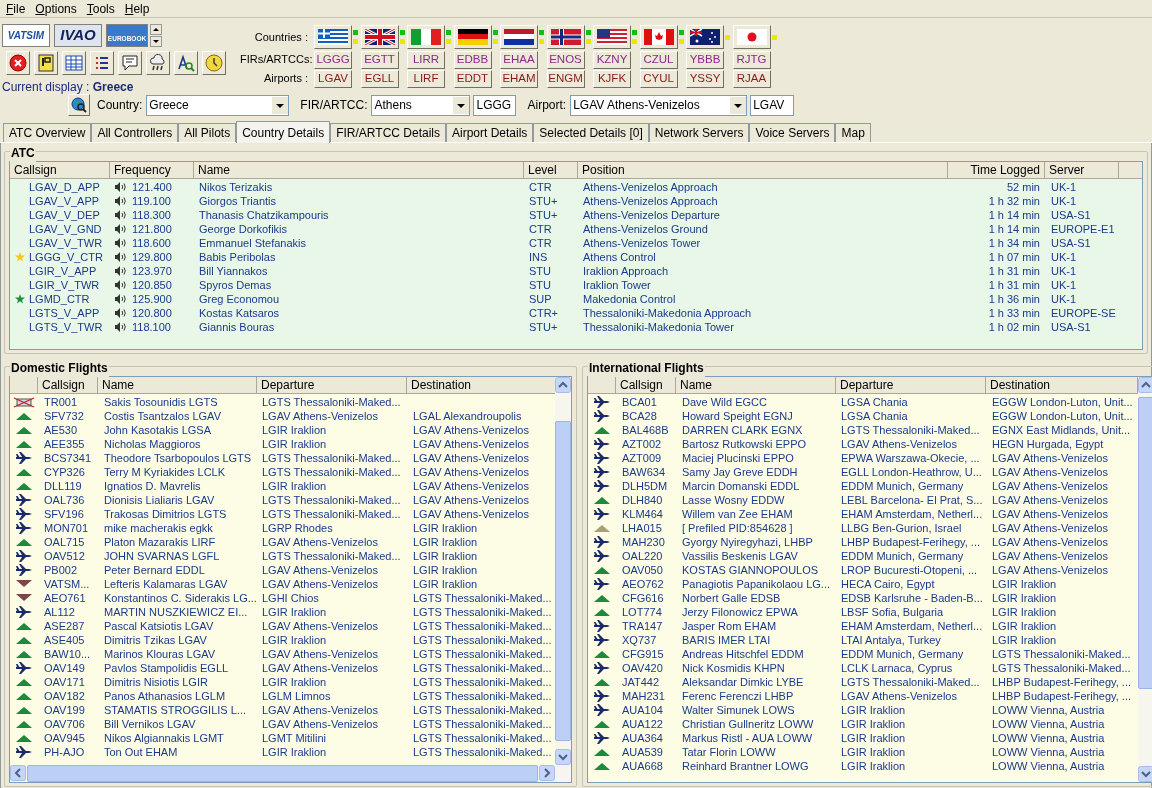  Describe the element at coordinates (751, 78) in the screenshot. I see `airport-button: RJAA` at that location.